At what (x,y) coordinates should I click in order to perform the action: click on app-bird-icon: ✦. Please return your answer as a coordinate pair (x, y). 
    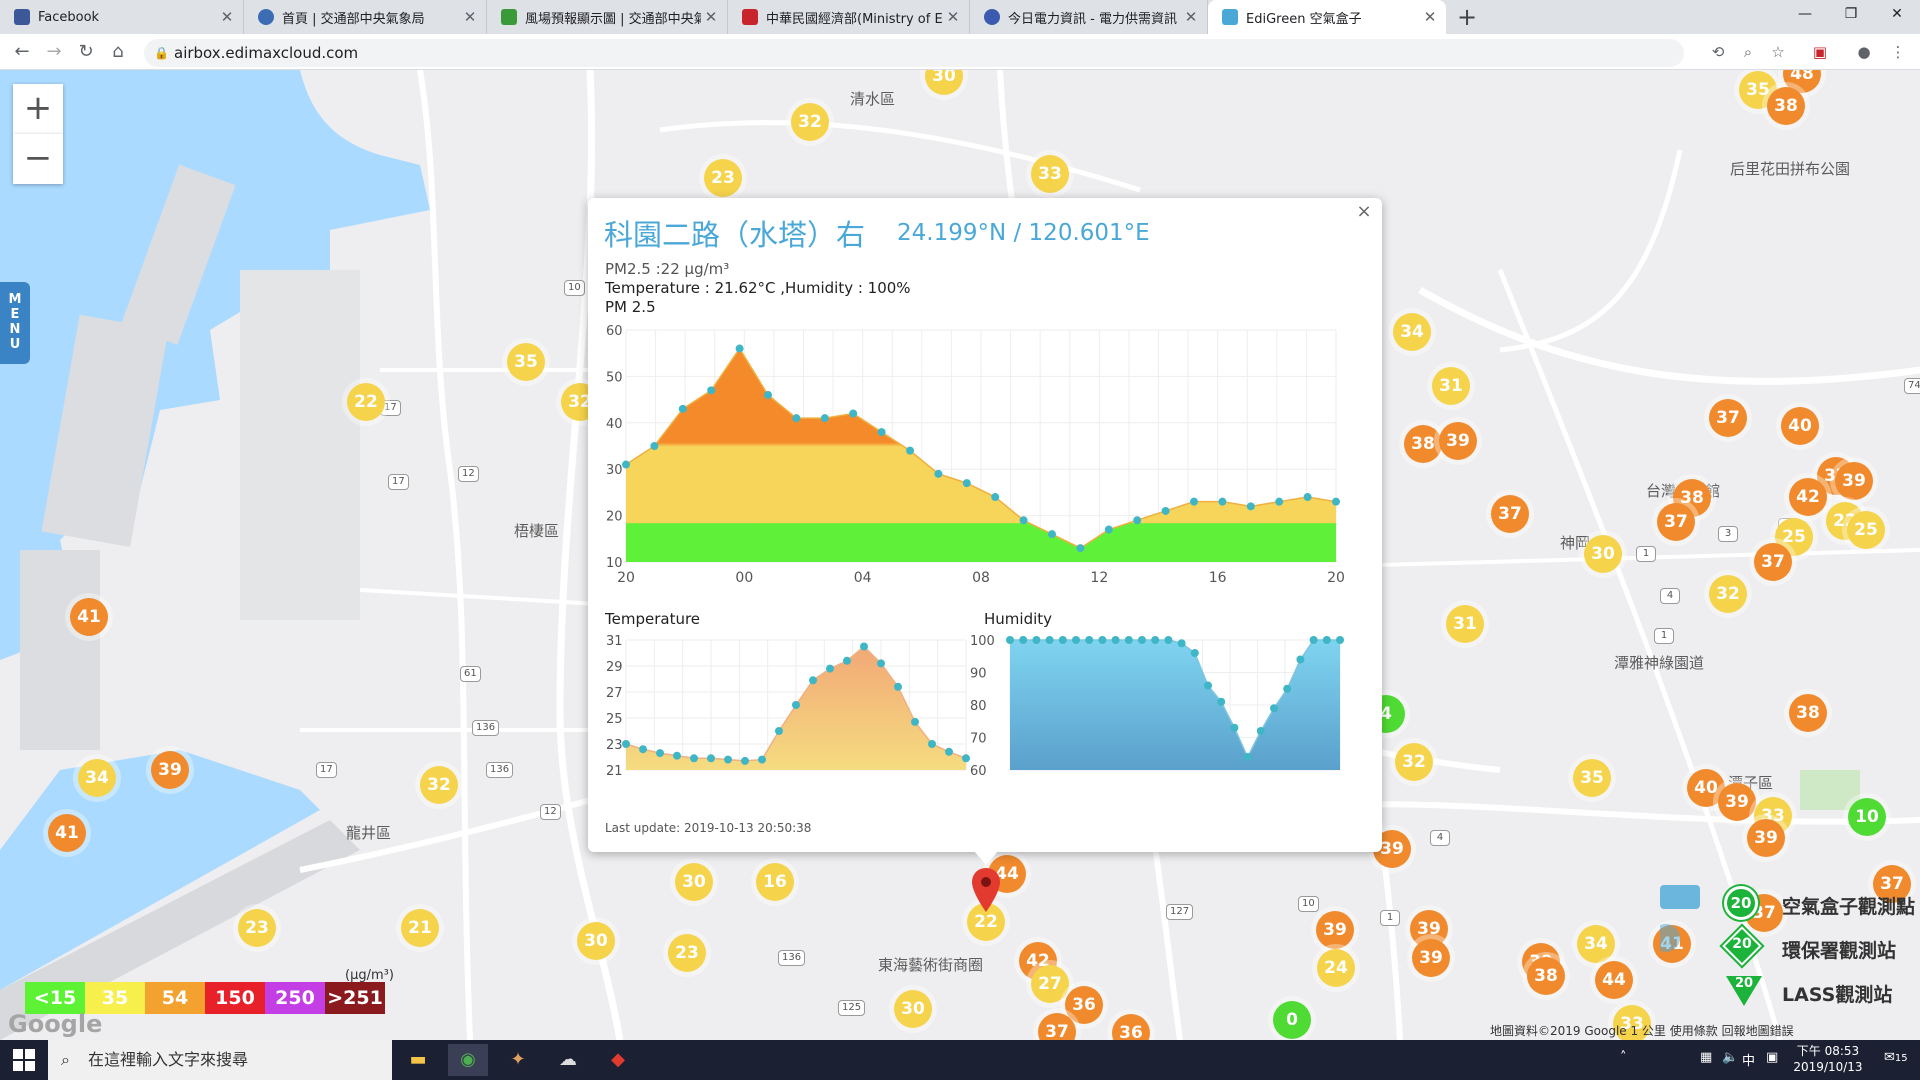
    Looking at the image, I should click on (518, 1060).